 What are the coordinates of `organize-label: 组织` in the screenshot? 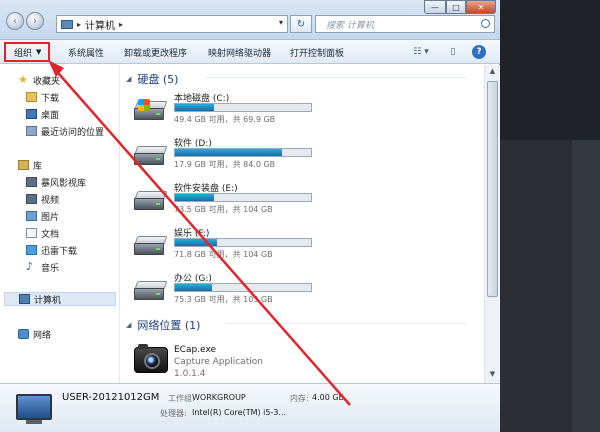 It's located at (23, 53).